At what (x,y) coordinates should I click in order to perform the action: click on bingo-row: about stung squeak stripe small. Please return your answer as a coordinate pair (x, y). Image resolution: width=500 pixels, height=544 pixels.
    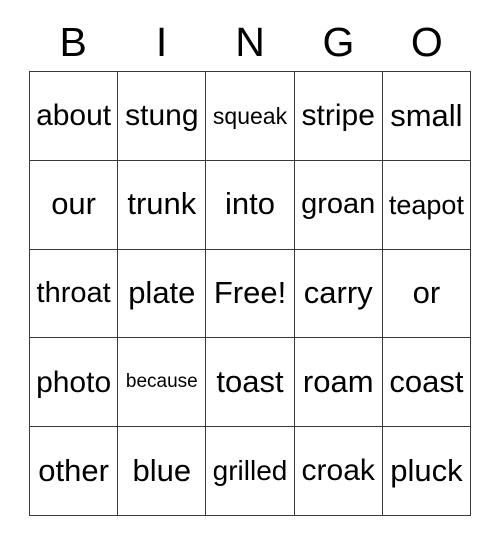
    Looking at the image, I should click on (251, 116).